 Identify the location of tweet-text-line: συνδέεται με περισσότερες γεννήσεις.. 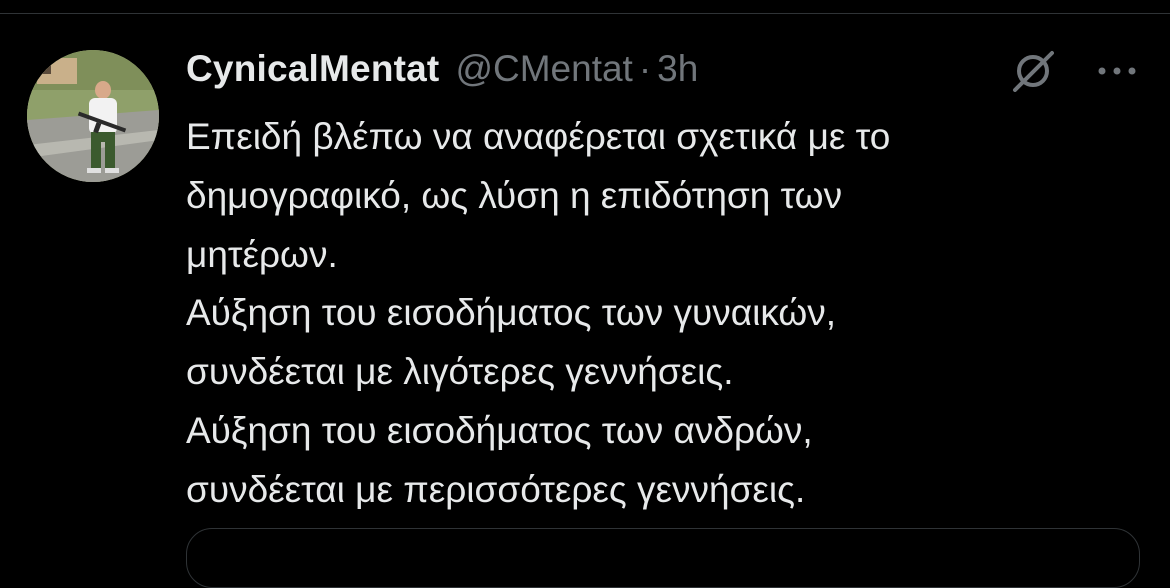
(496, 489).